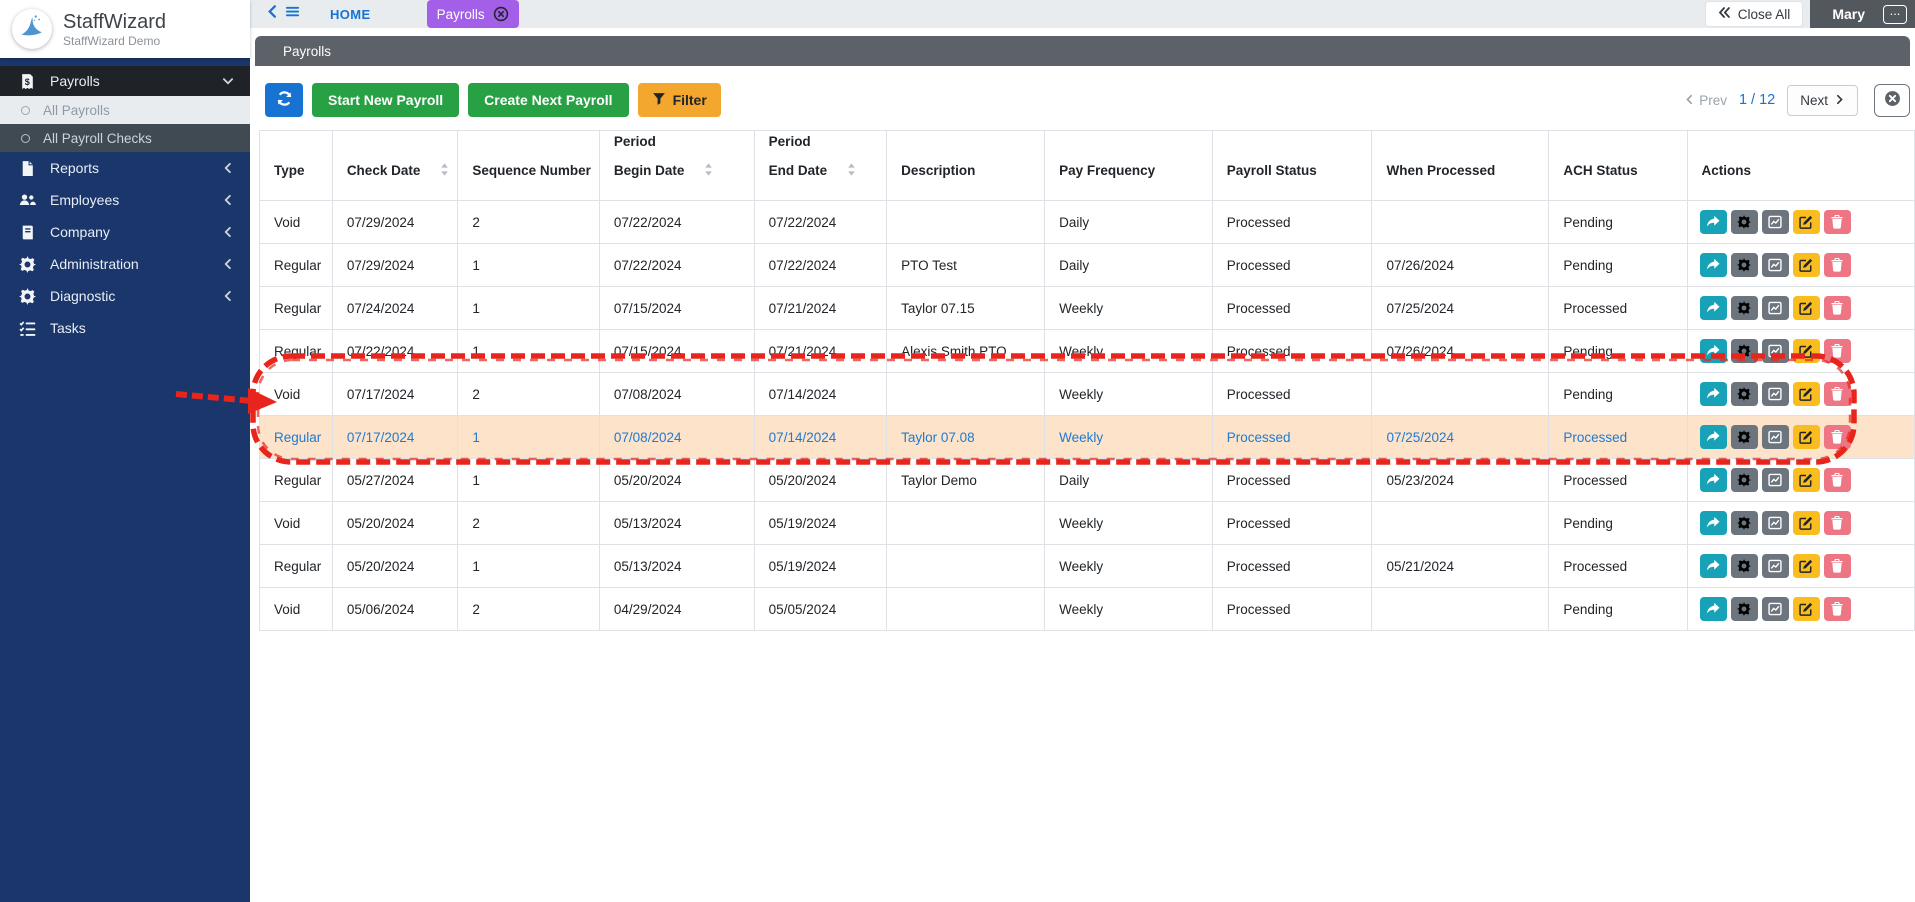  I want to click on grid-close-button, so click(1892, 100).